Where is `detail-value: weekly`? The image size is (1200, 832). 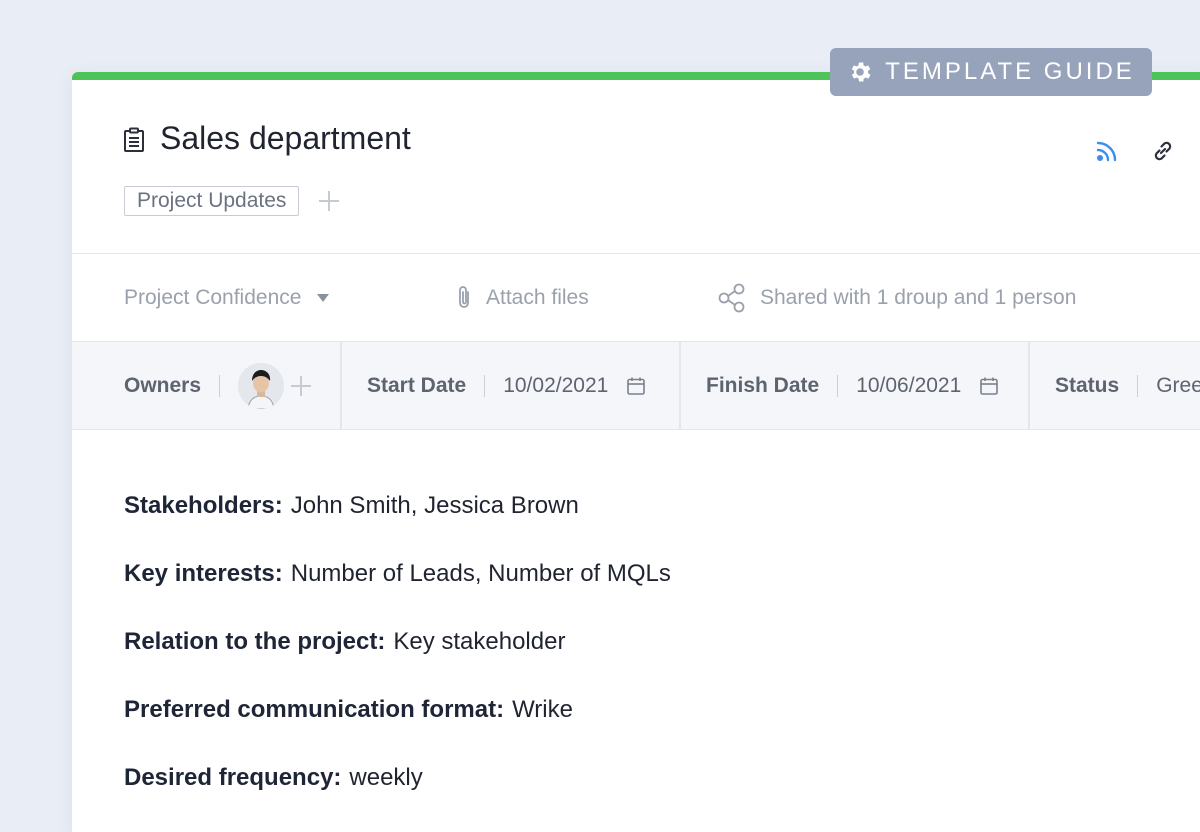 detail-value: weekly is located at coordinates (386, 777).